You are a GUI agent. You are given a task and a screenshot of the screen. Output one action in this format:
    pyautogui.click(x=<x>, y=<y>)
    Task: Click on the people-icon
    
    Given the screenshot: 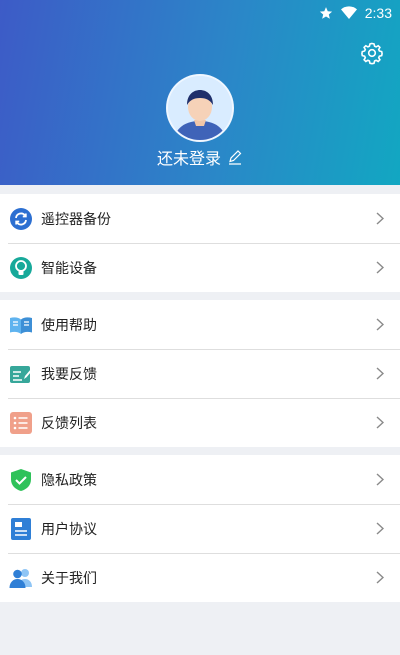 What is the action you would take?
    pyautogui.click(x=21, y=578)
    